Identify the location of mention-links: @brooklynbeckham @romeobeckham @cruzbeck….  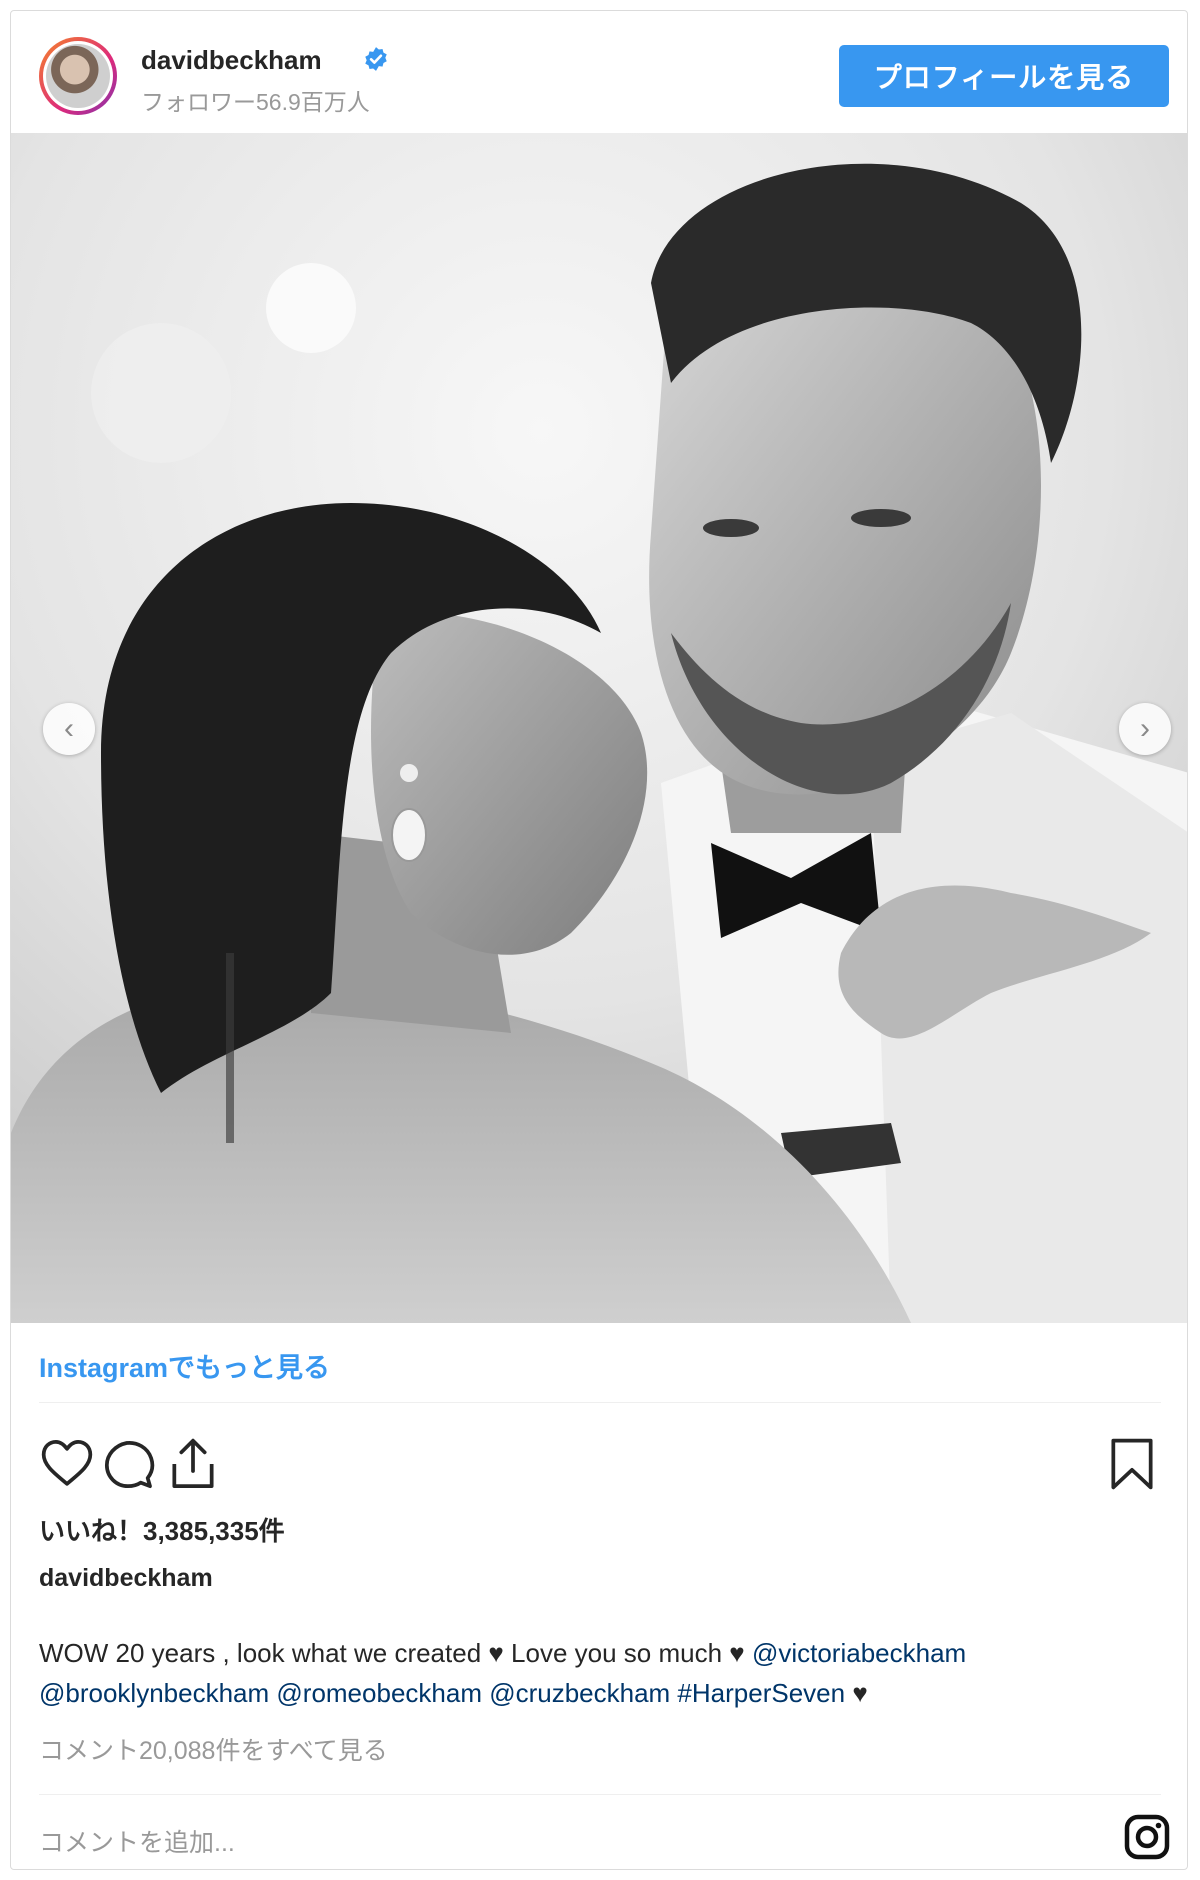
(442, 1693).